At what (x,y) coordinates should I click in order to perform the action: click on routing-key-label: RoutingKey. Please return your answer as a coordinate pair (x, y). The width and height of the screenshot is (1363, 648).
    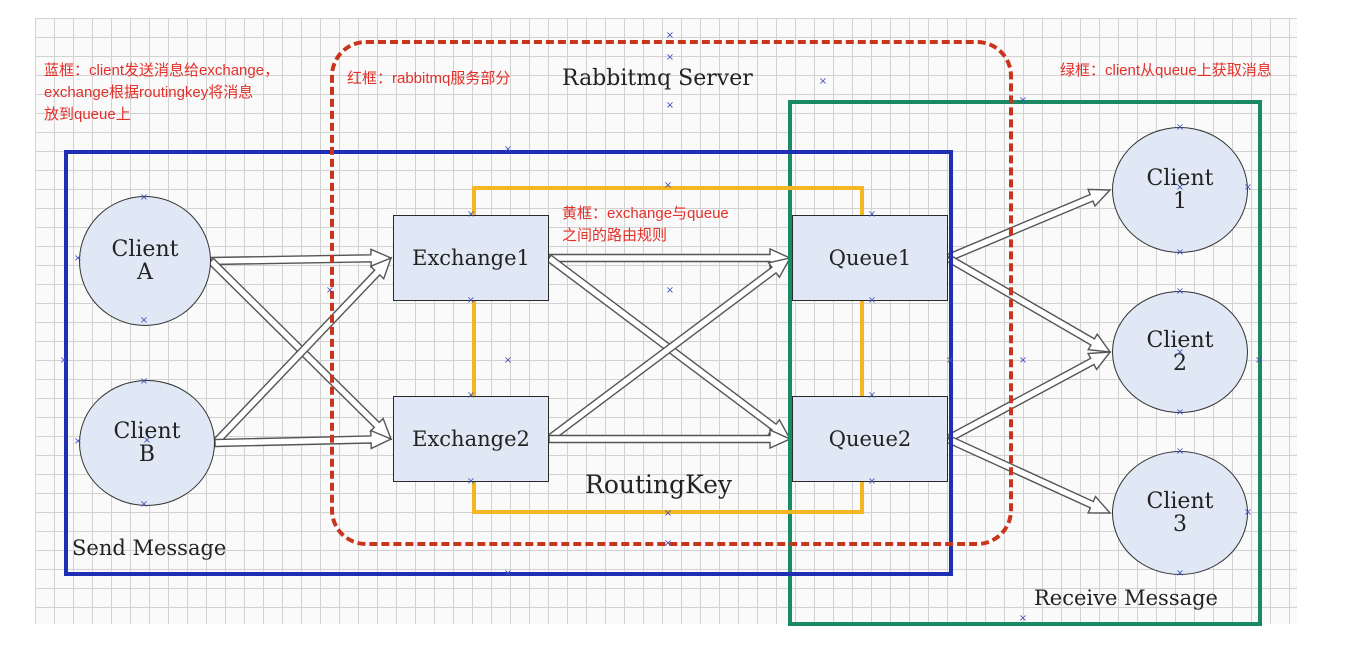
    Looking at the image, I should click on (659, 484).